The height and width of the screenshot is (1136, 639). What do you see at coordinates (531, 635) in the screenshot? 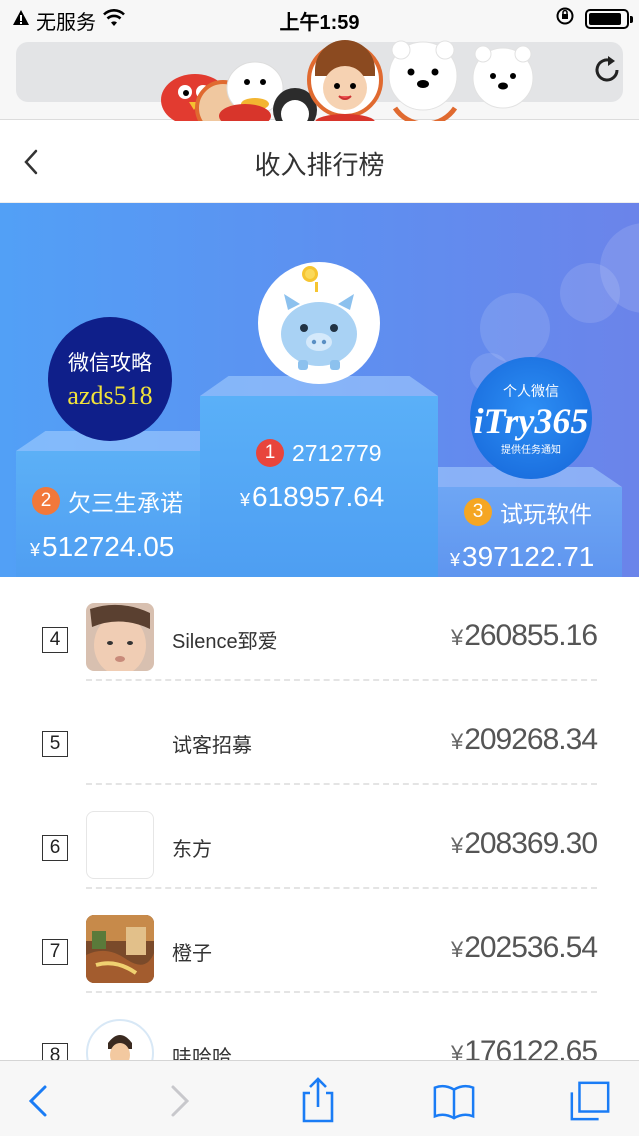
I see `user-amount: 260855.16` at bounding box center [531, 635].